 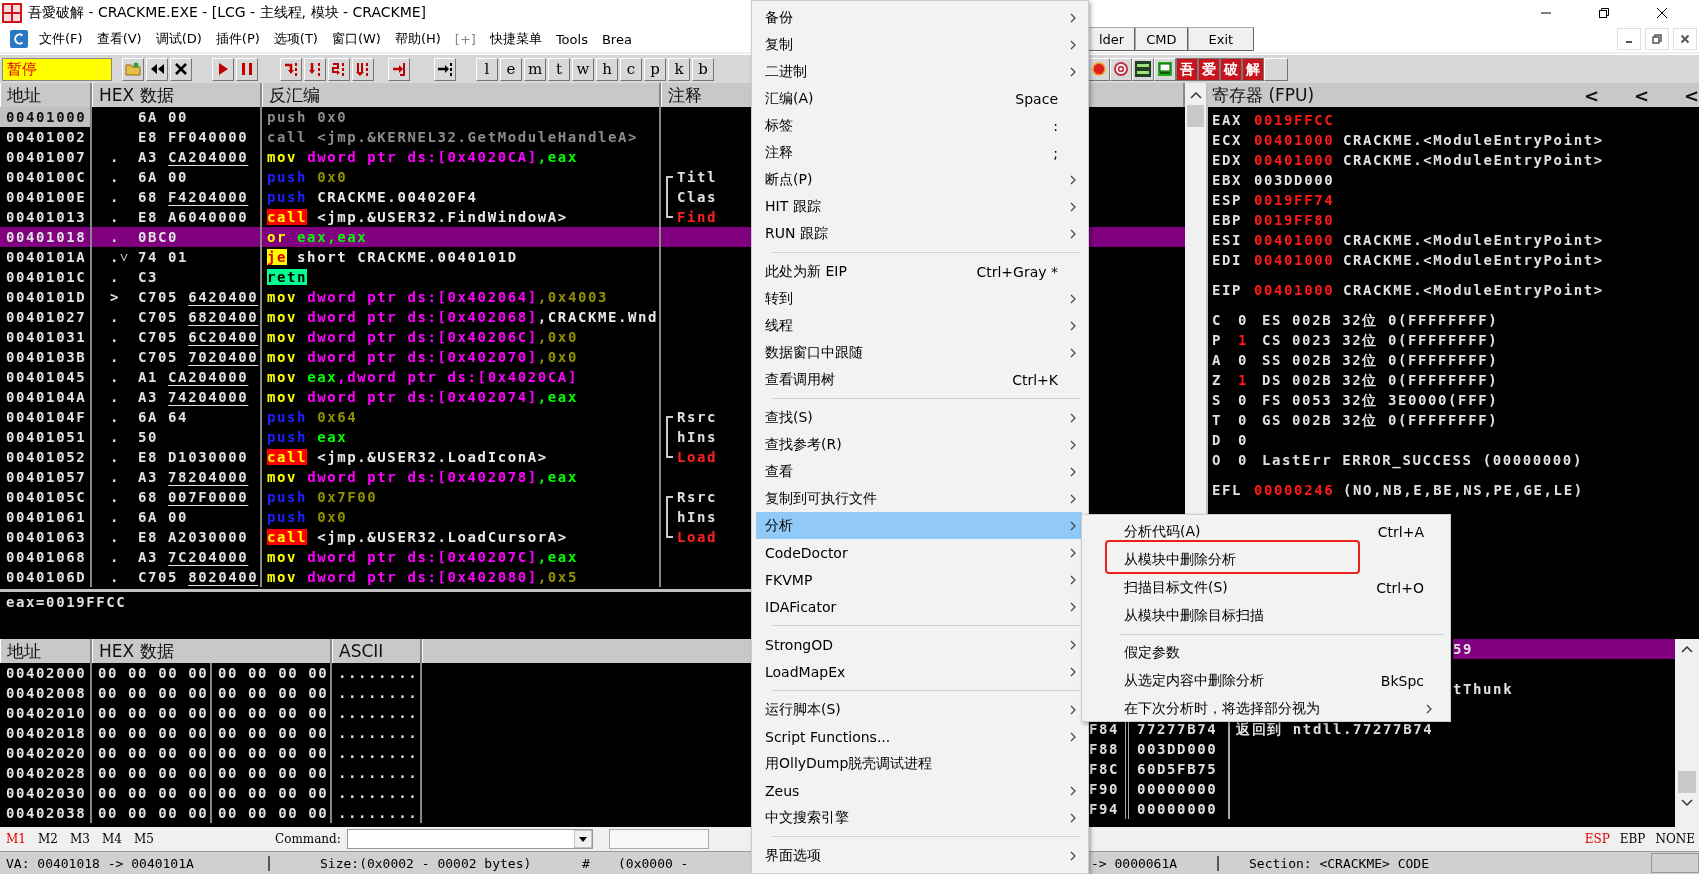 What do you see at coordinates (1632, 839) in the screenshot?
I see `mode-toggle: EBP` at bounding box center [1632, 839].